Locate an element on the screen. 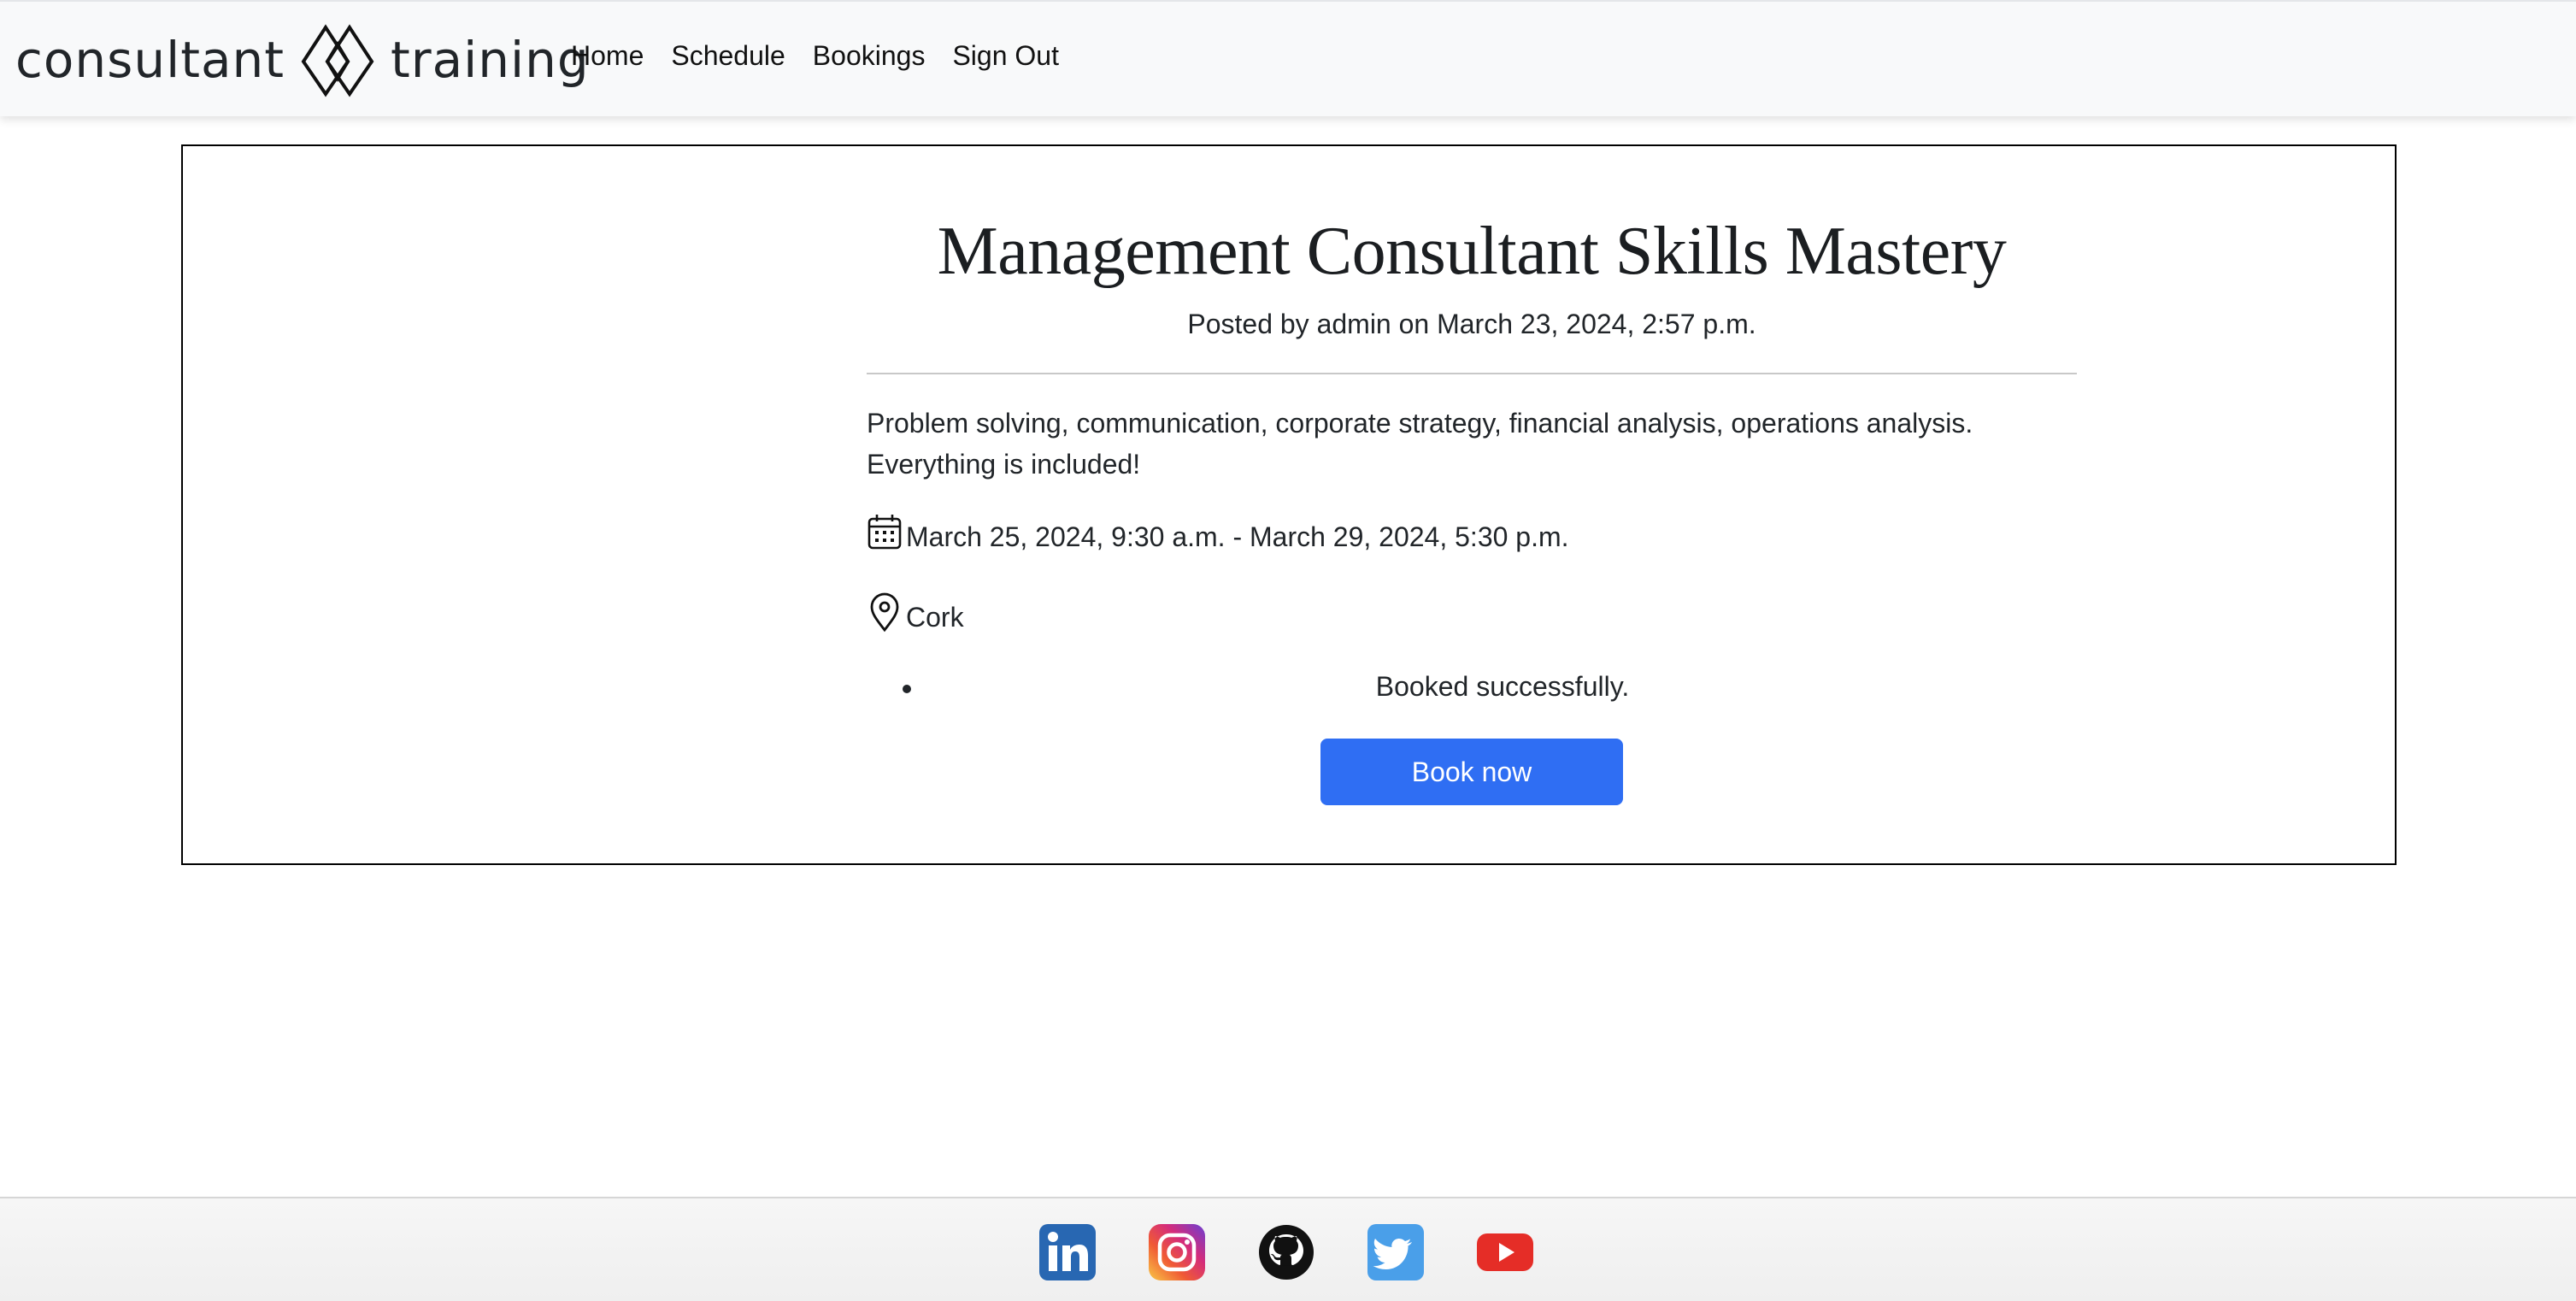 The width and height of the screenshot is (2576, 1301). divider is located at coordinates (1472, 373).